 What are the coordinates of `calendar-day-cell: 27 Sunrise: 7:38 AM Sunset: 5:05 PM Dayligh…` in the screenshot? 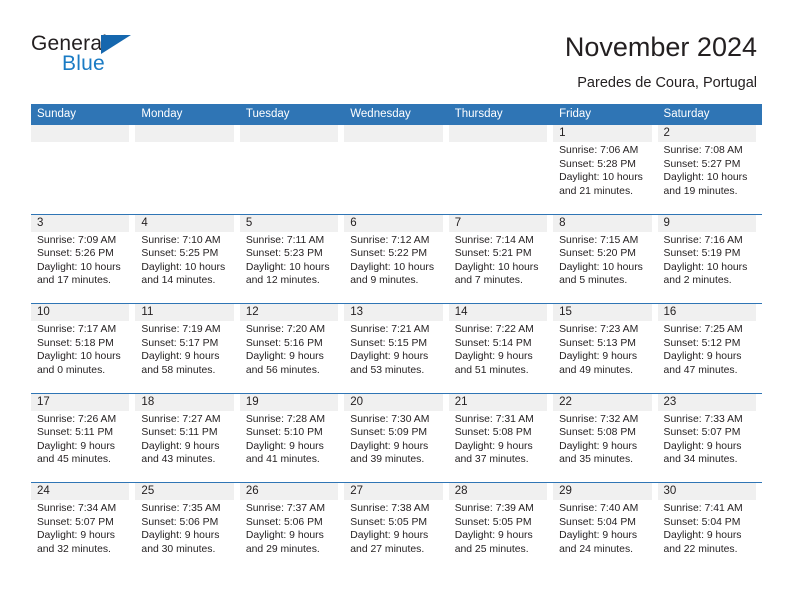 It's located at (396, 528).